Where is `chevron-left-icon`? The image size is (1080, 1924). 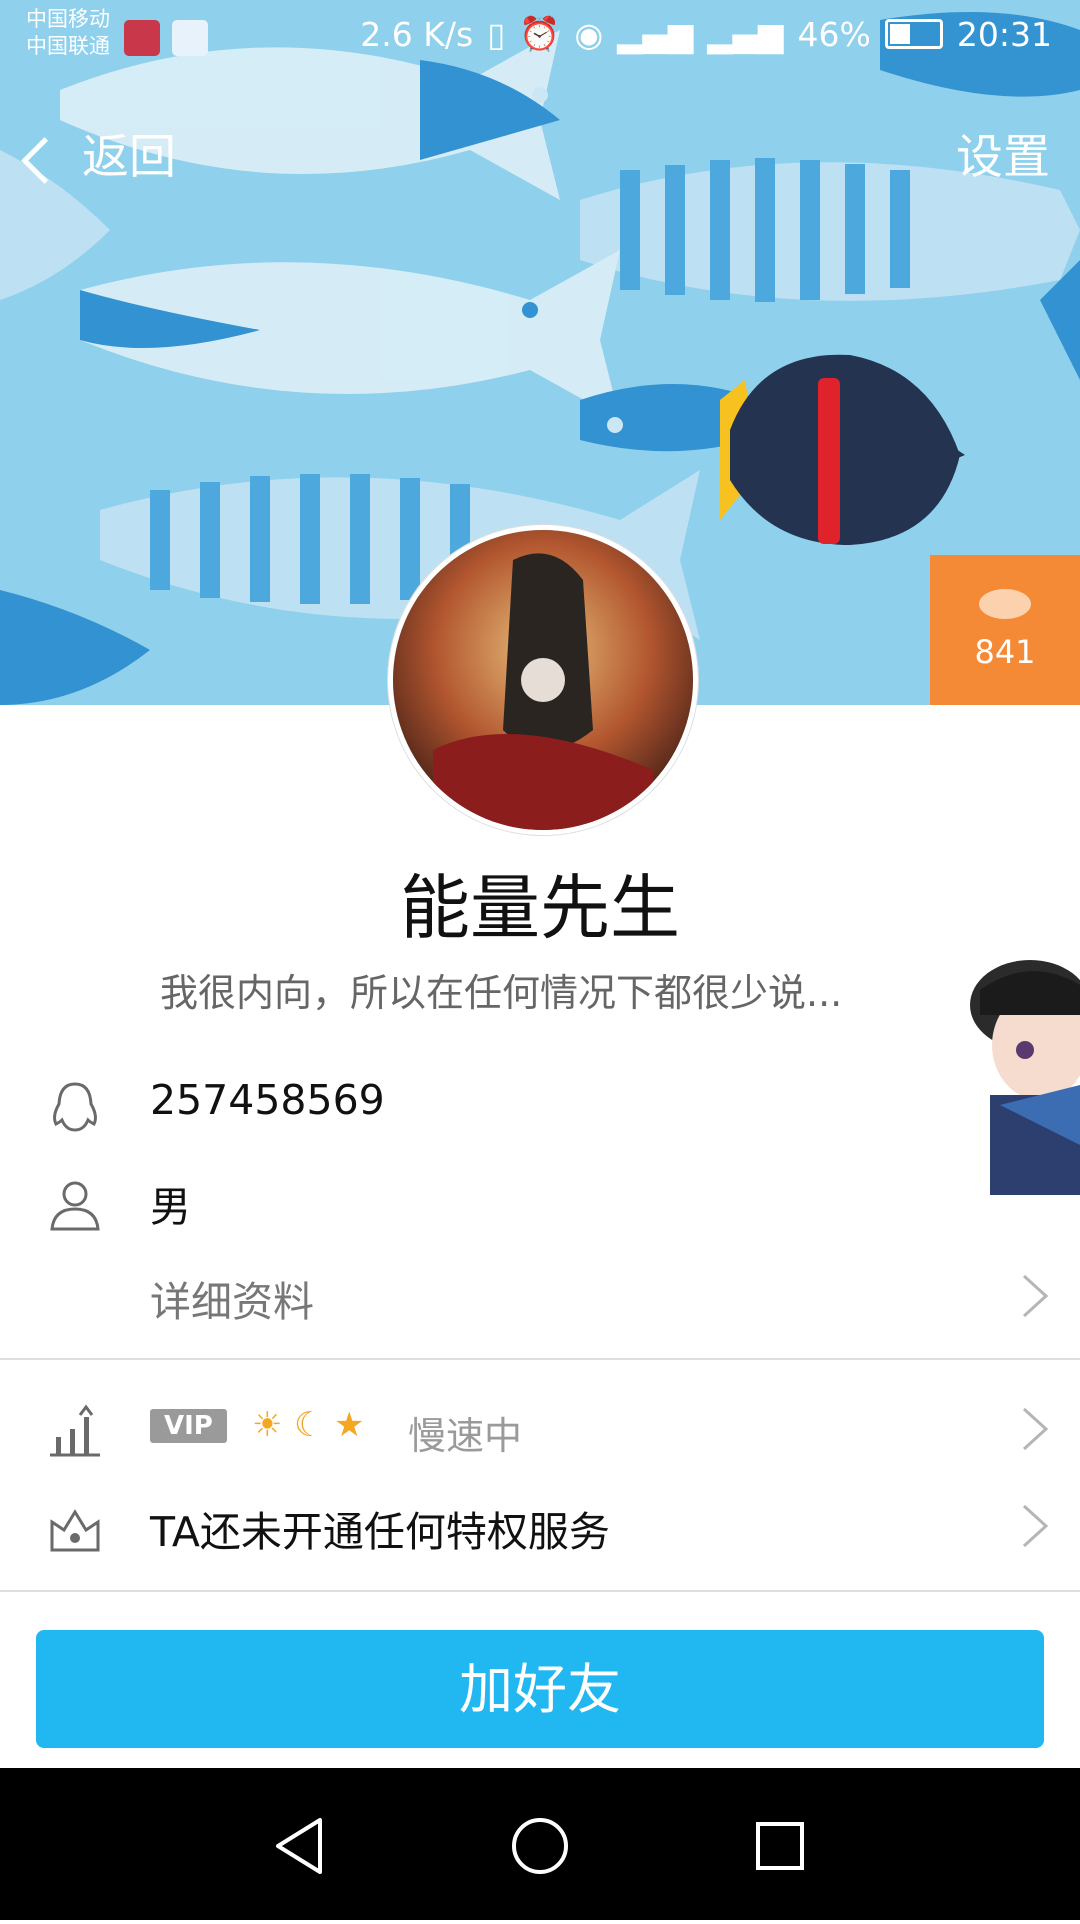 chevron-left-icon is located at coordinates (44, 160).